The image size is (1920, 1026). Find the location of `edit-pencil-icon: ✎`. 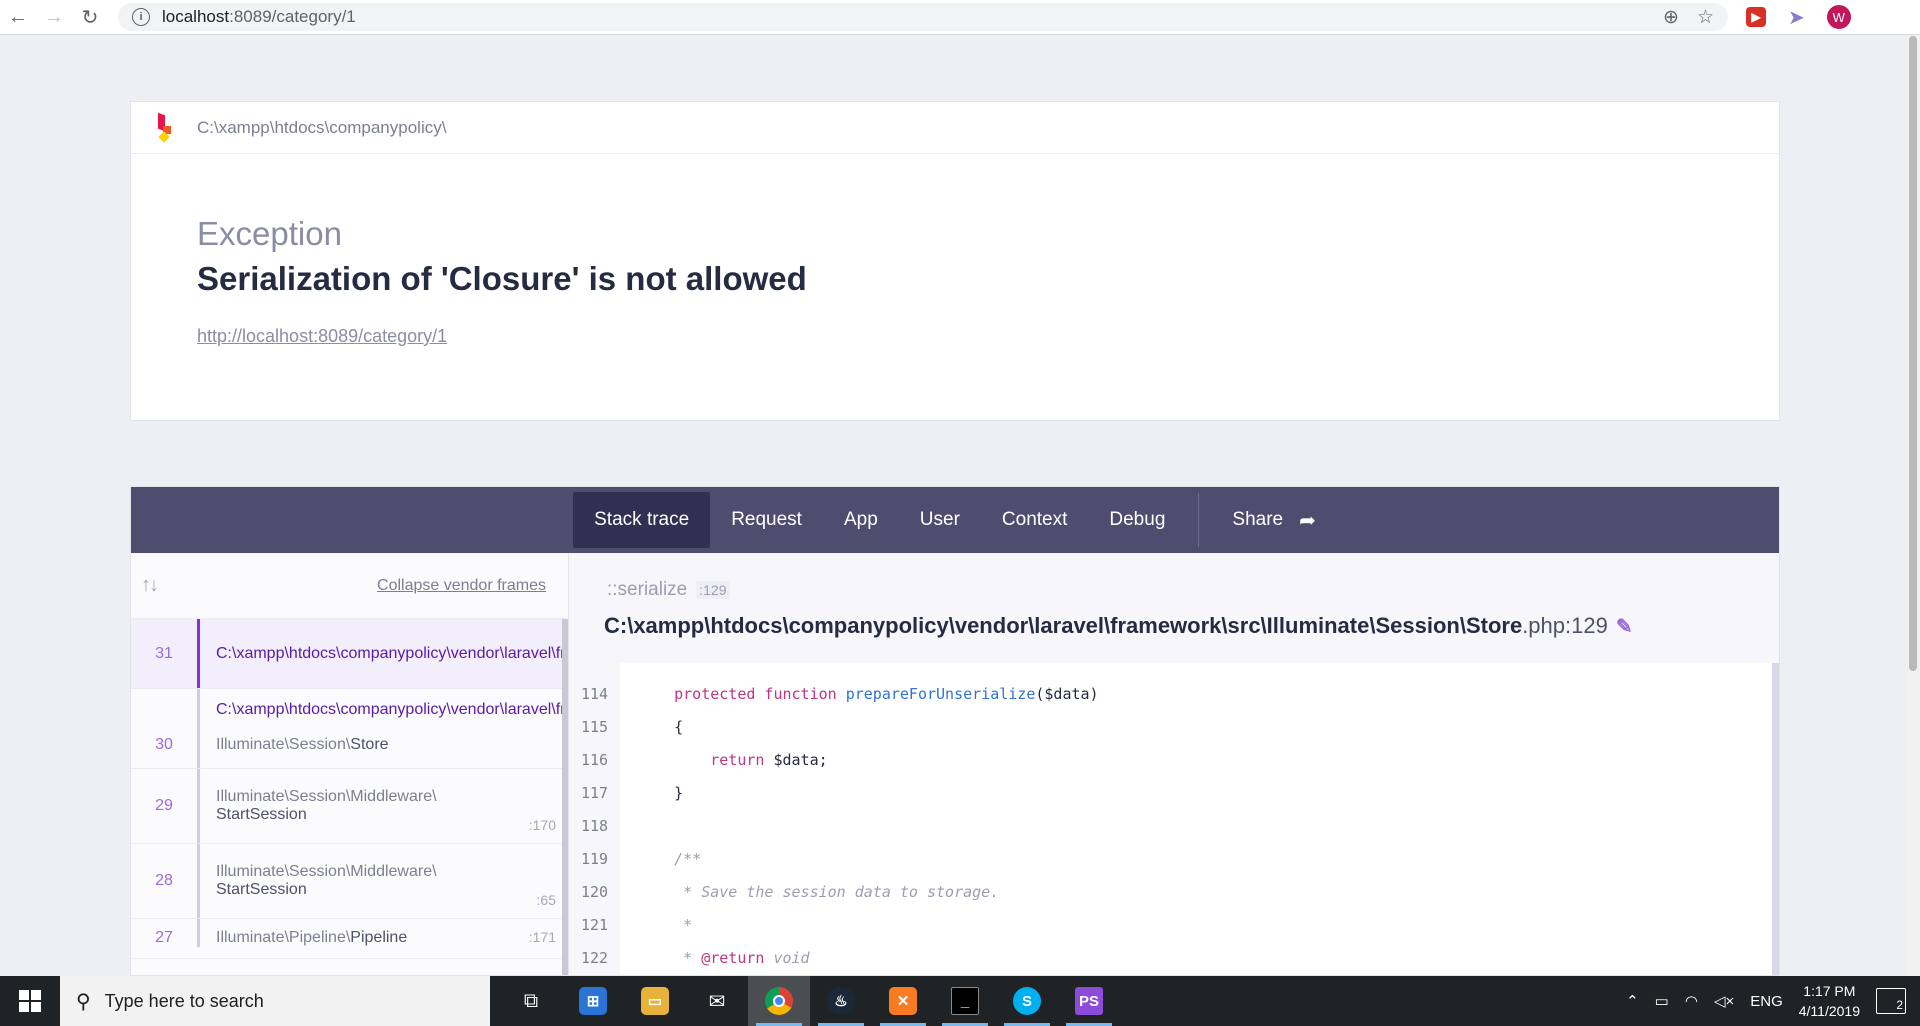

edit-pencil-icon: ✎ is located at coordinates (1624, 627).